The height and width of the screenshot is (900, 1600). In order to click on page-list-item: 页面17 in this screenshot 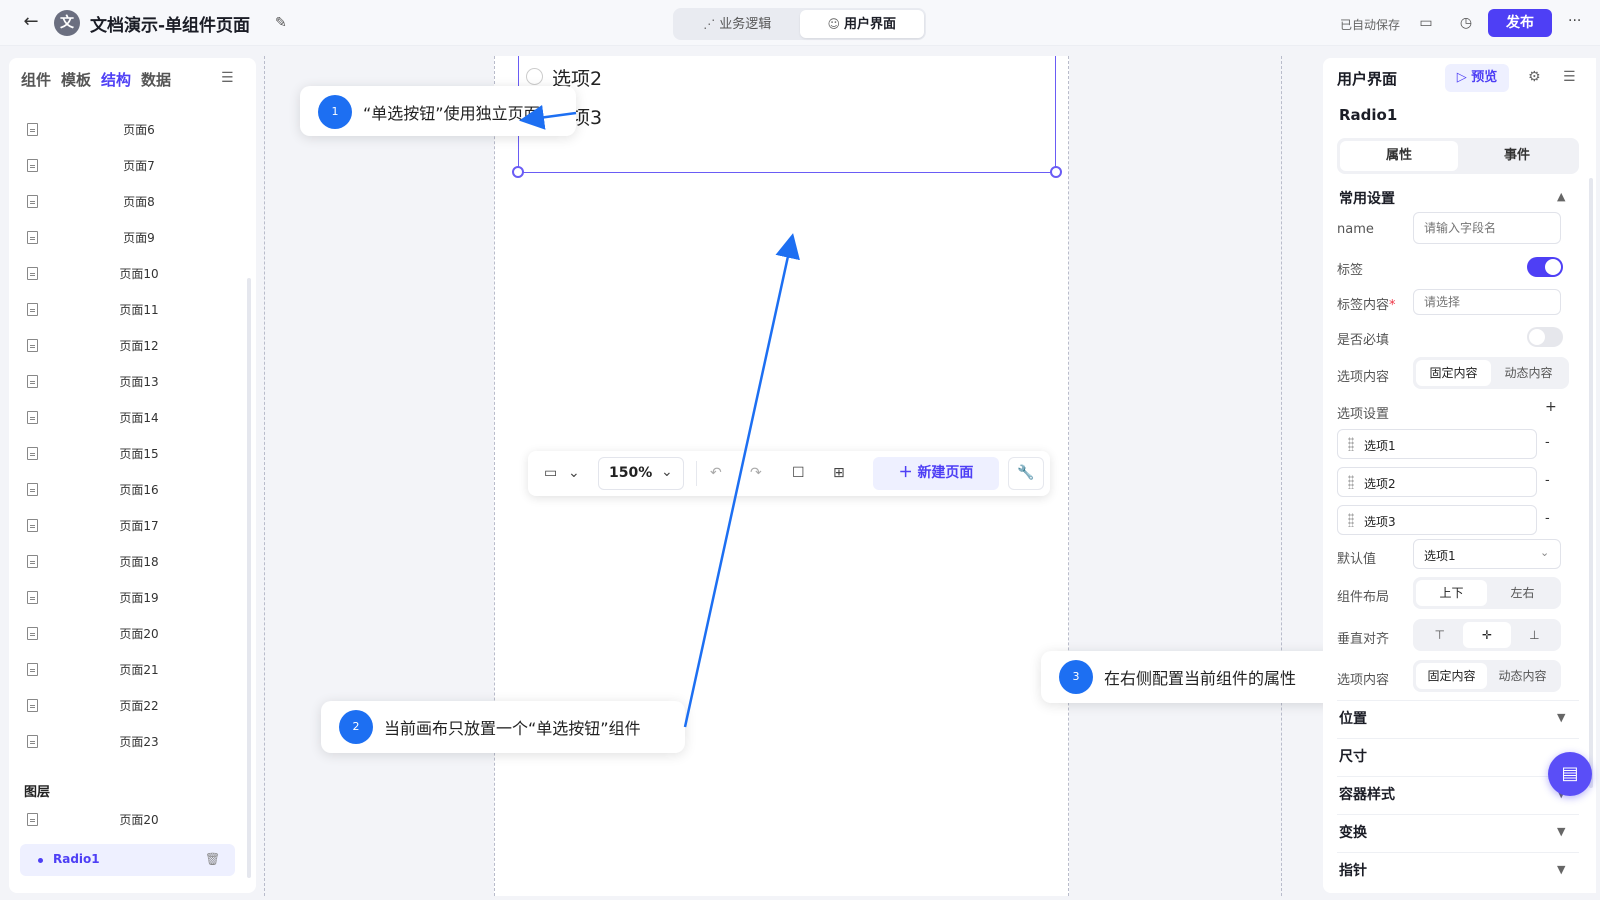, I will do `click(129, 526)`.